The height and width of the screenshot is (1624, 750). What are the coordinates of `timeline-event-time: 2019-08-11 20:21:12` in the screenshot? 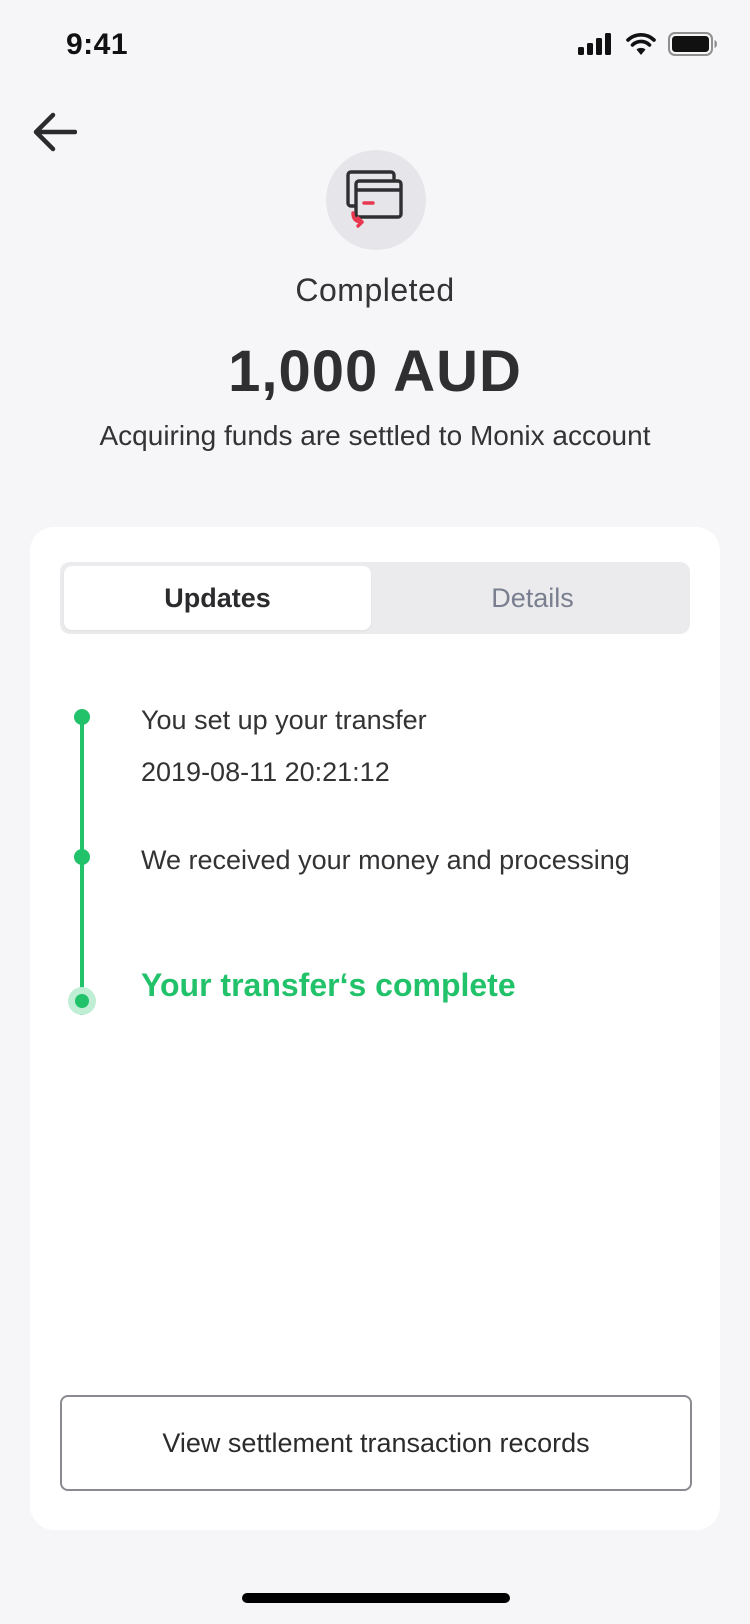 It's located at (265, 772).